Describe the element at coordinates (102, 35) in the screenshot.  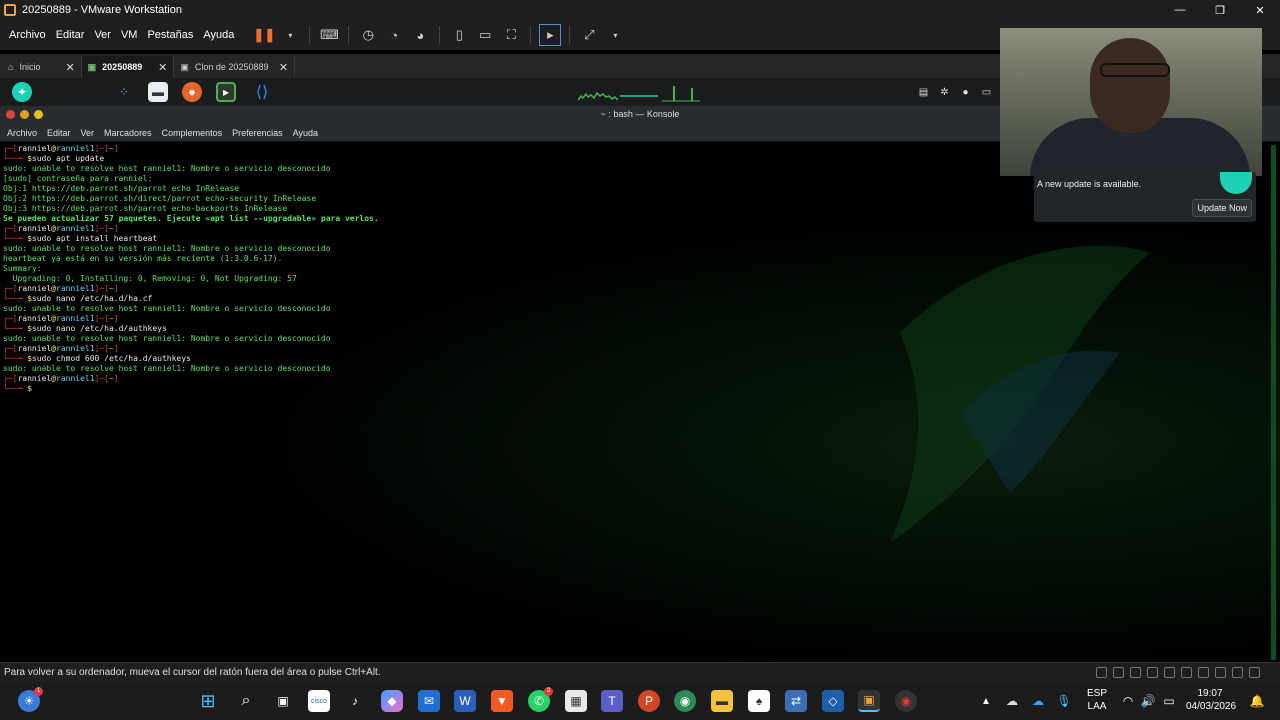
I see `menu-ver: Ver` at that location.